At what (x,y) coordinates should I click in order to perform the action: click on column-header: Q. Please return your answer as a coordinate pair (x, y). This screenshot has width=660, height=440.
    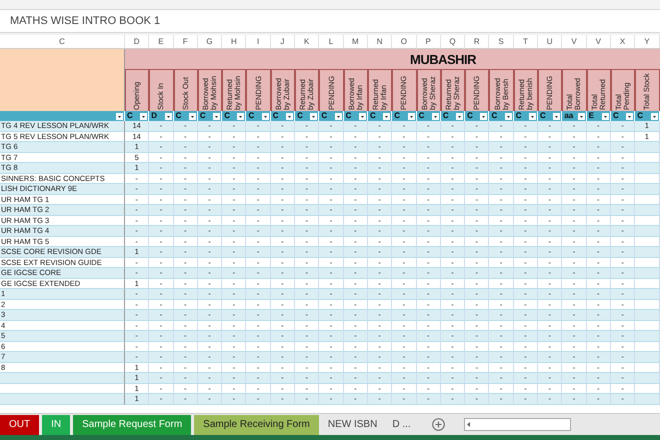
    Looking at the image, I should click on (453, 42).